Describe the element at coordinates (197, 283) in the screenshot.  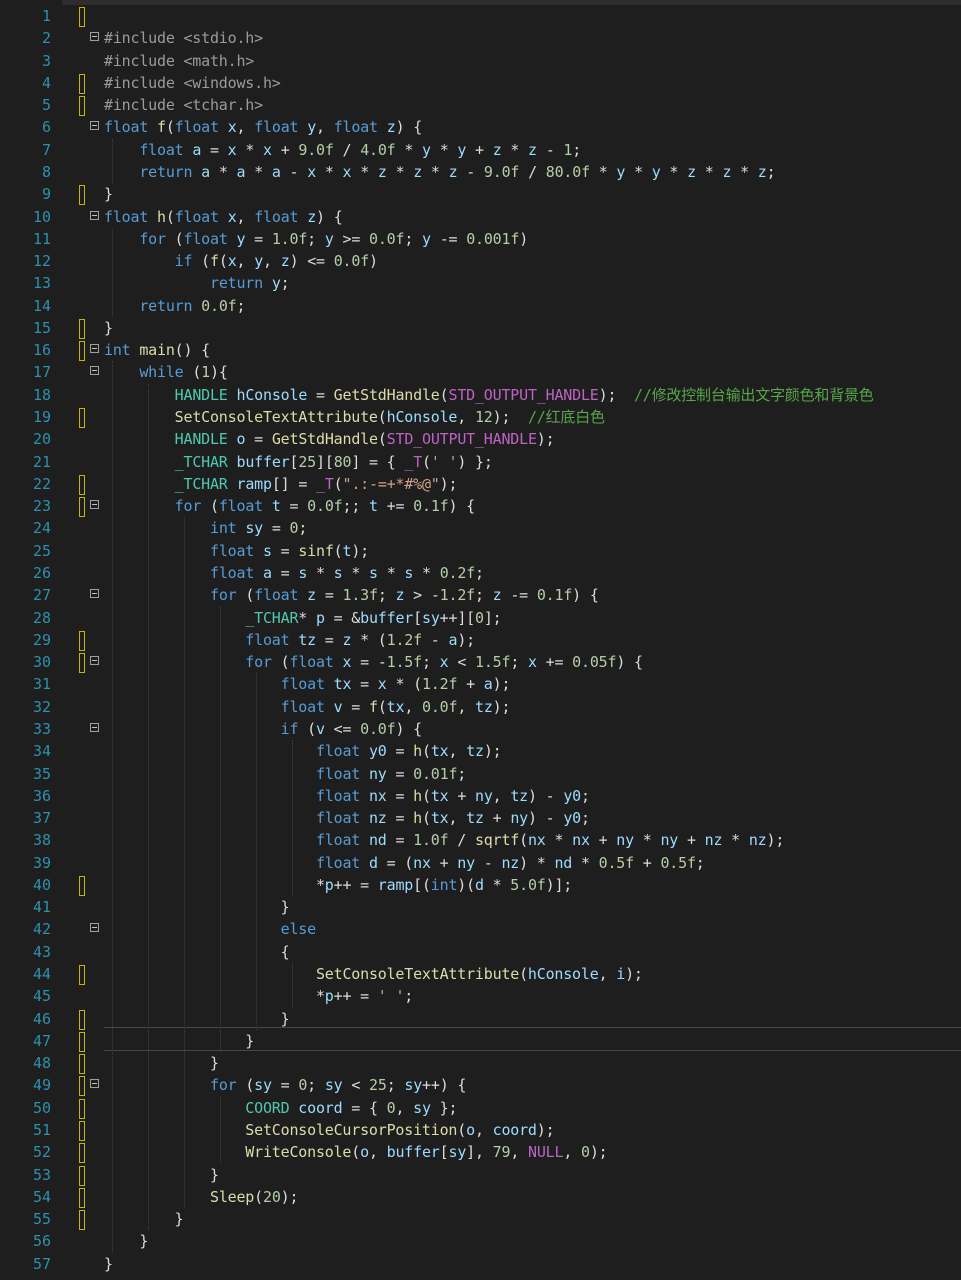
I see `code-text: return y;` at that location.